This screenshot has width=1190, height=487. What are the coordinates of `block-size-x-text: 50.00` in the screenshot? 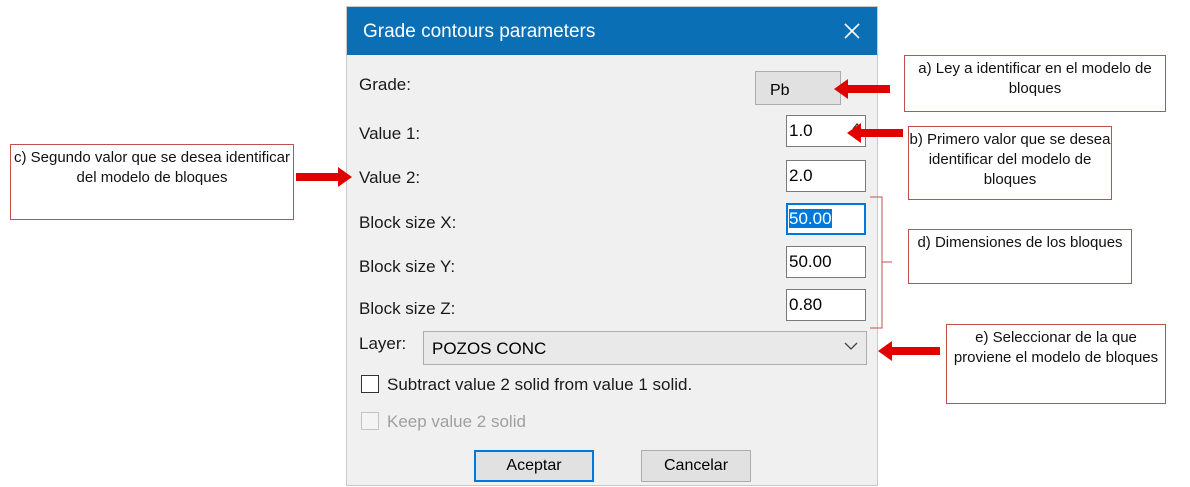 It's located at (810, 218).